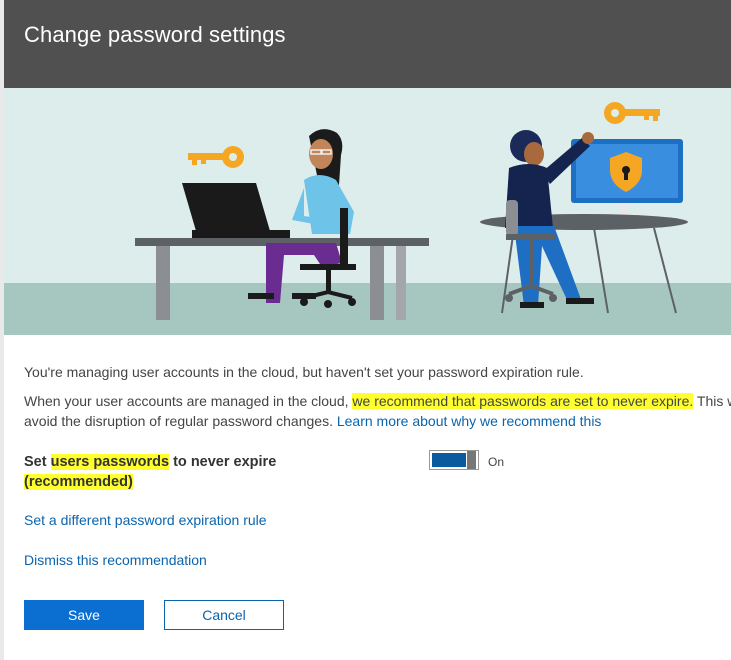  I want to click on toggle-knob, so click(471, 460).